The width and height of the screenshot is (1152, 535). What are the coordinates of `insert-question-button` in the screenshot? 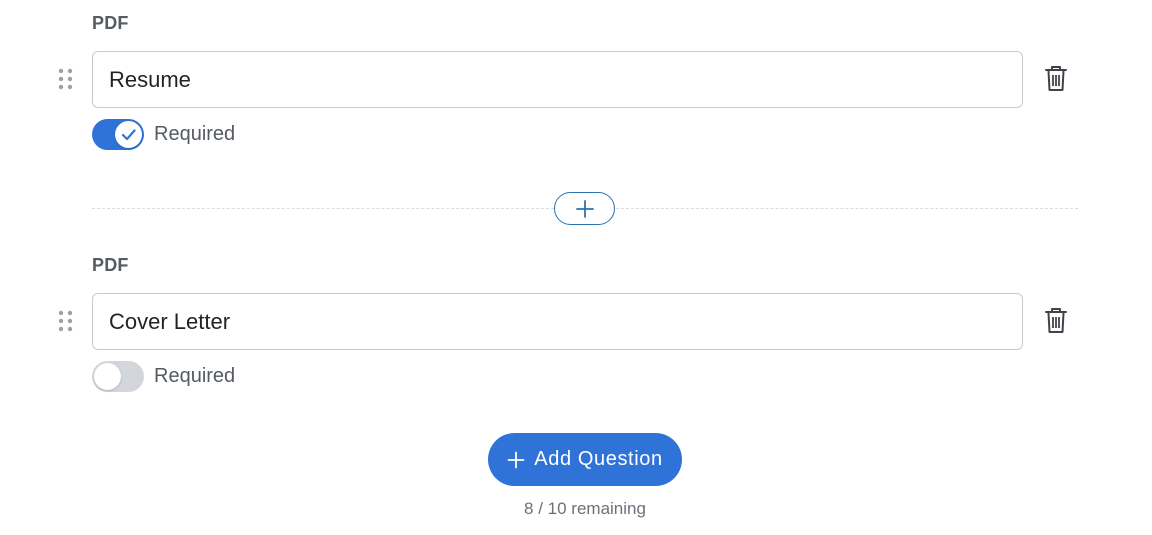 It's located at (584, 208).